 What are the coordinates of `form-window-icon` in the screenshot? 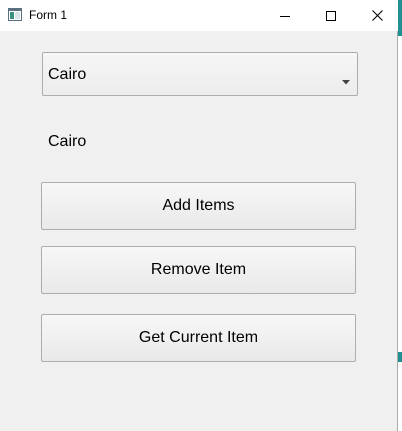 It's located at (15, 14).